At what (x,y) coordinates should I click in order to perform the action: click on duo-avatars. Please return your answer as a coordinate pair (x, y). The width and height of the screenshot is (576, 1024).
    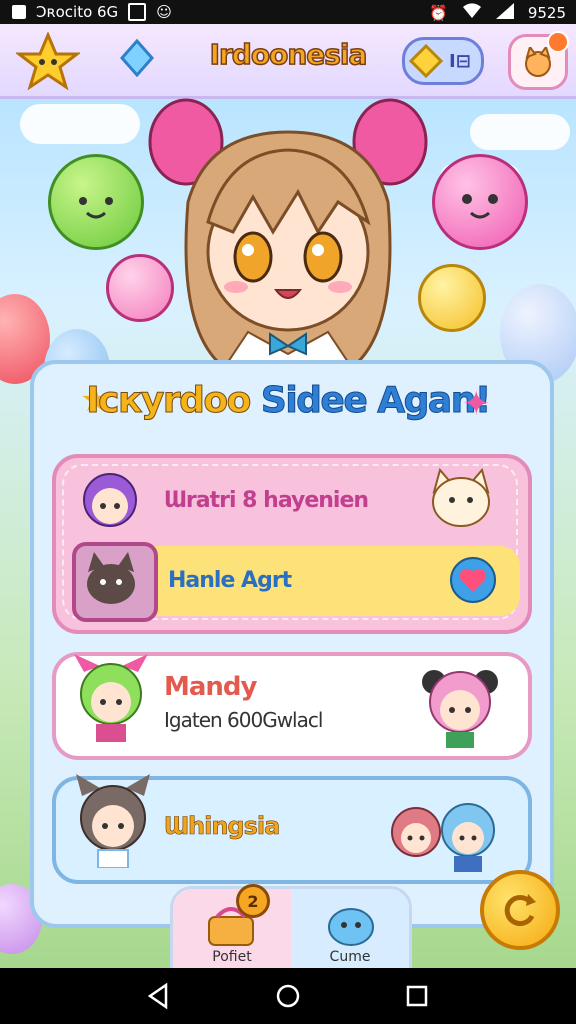
    Looking at the image, I should click on (444, 834).